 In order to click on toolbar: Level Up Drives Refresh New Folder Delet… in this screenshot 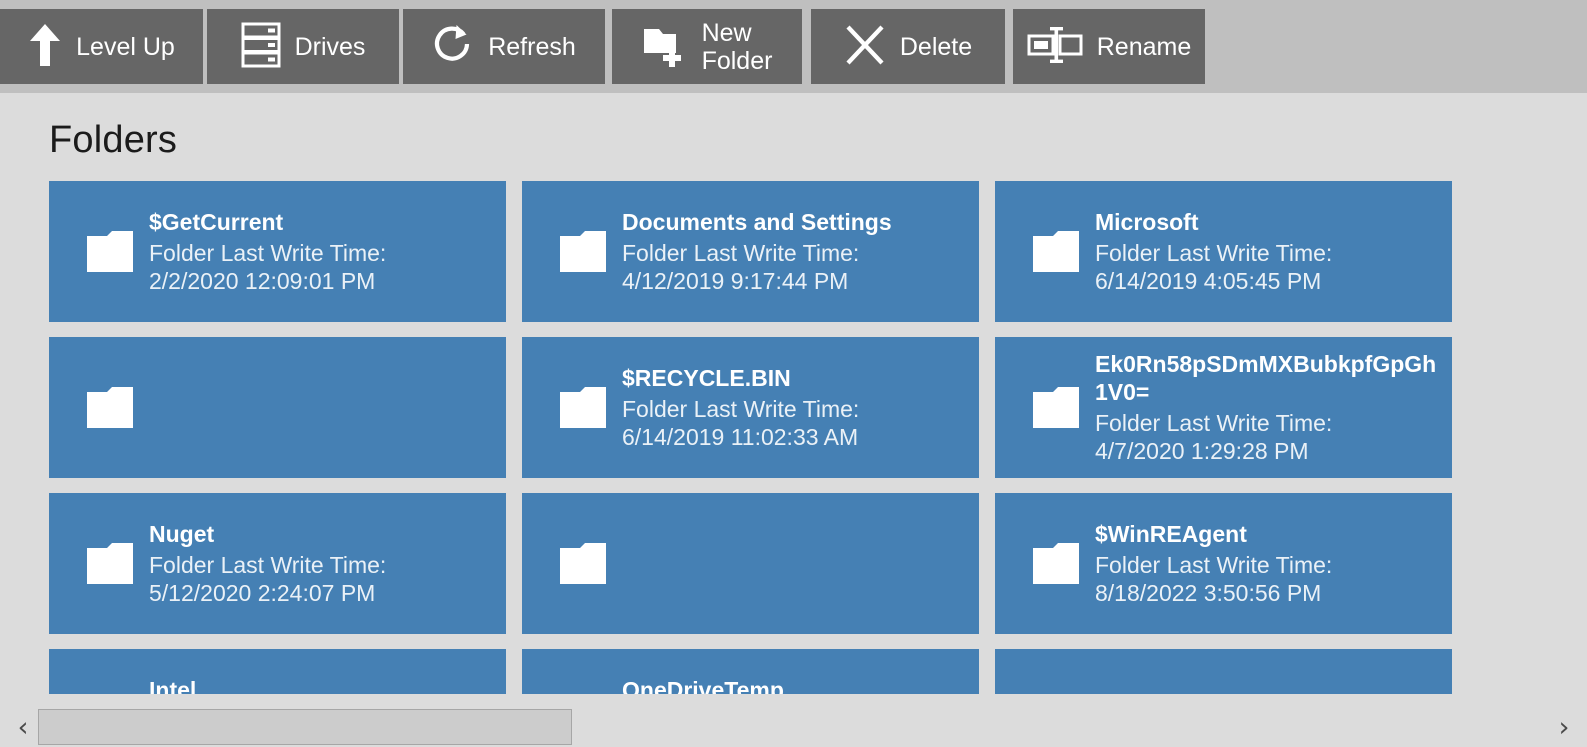, I will do `click(793, 46)`.